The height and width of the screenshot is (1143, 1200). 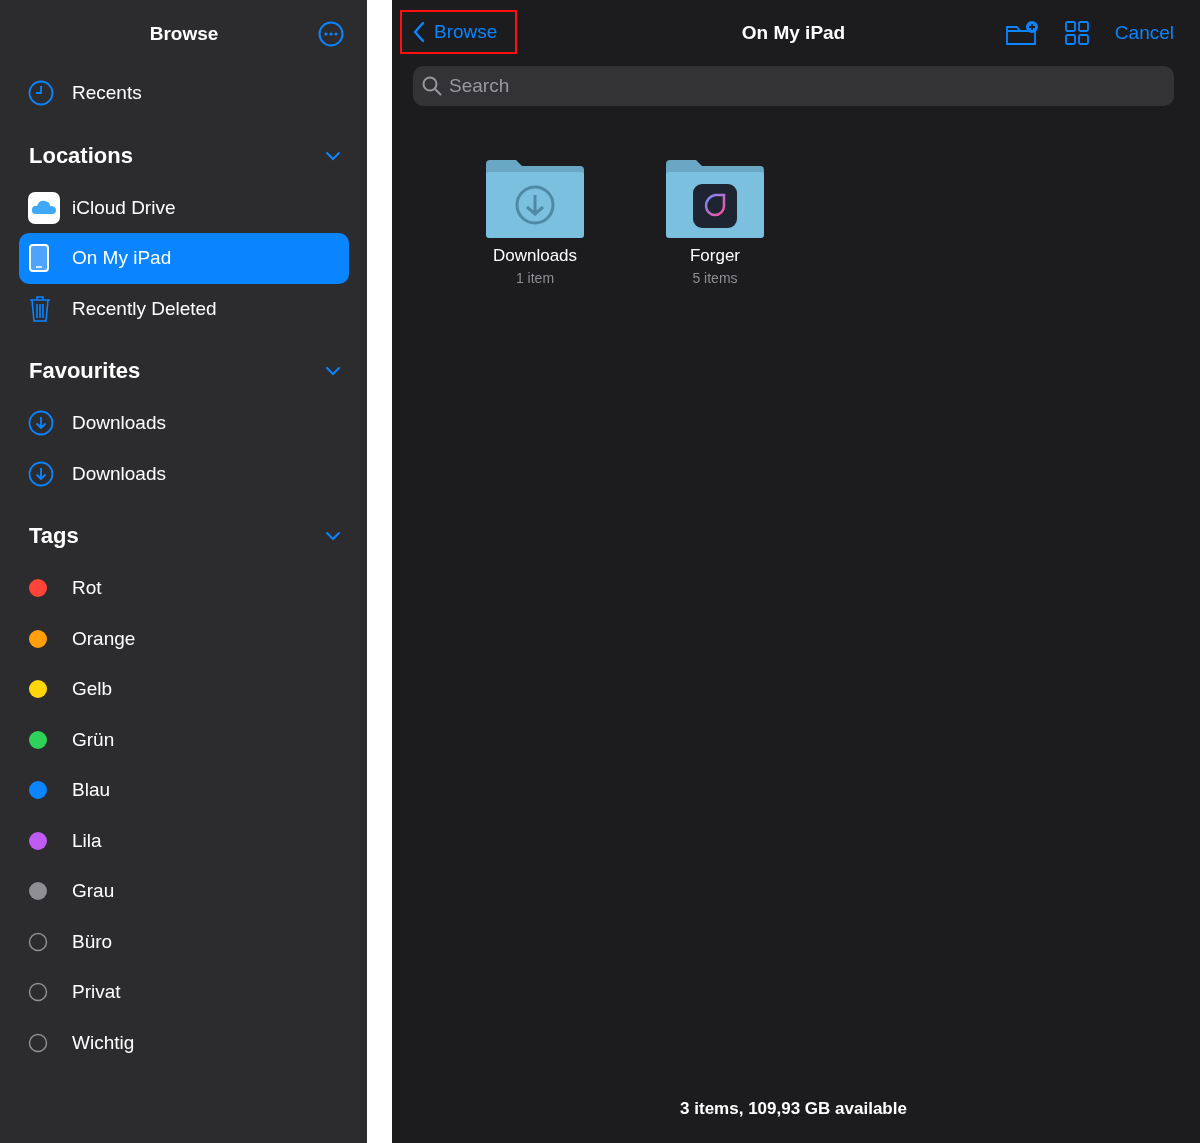 I want to click on trash-icon, so click(x=40, y=308).